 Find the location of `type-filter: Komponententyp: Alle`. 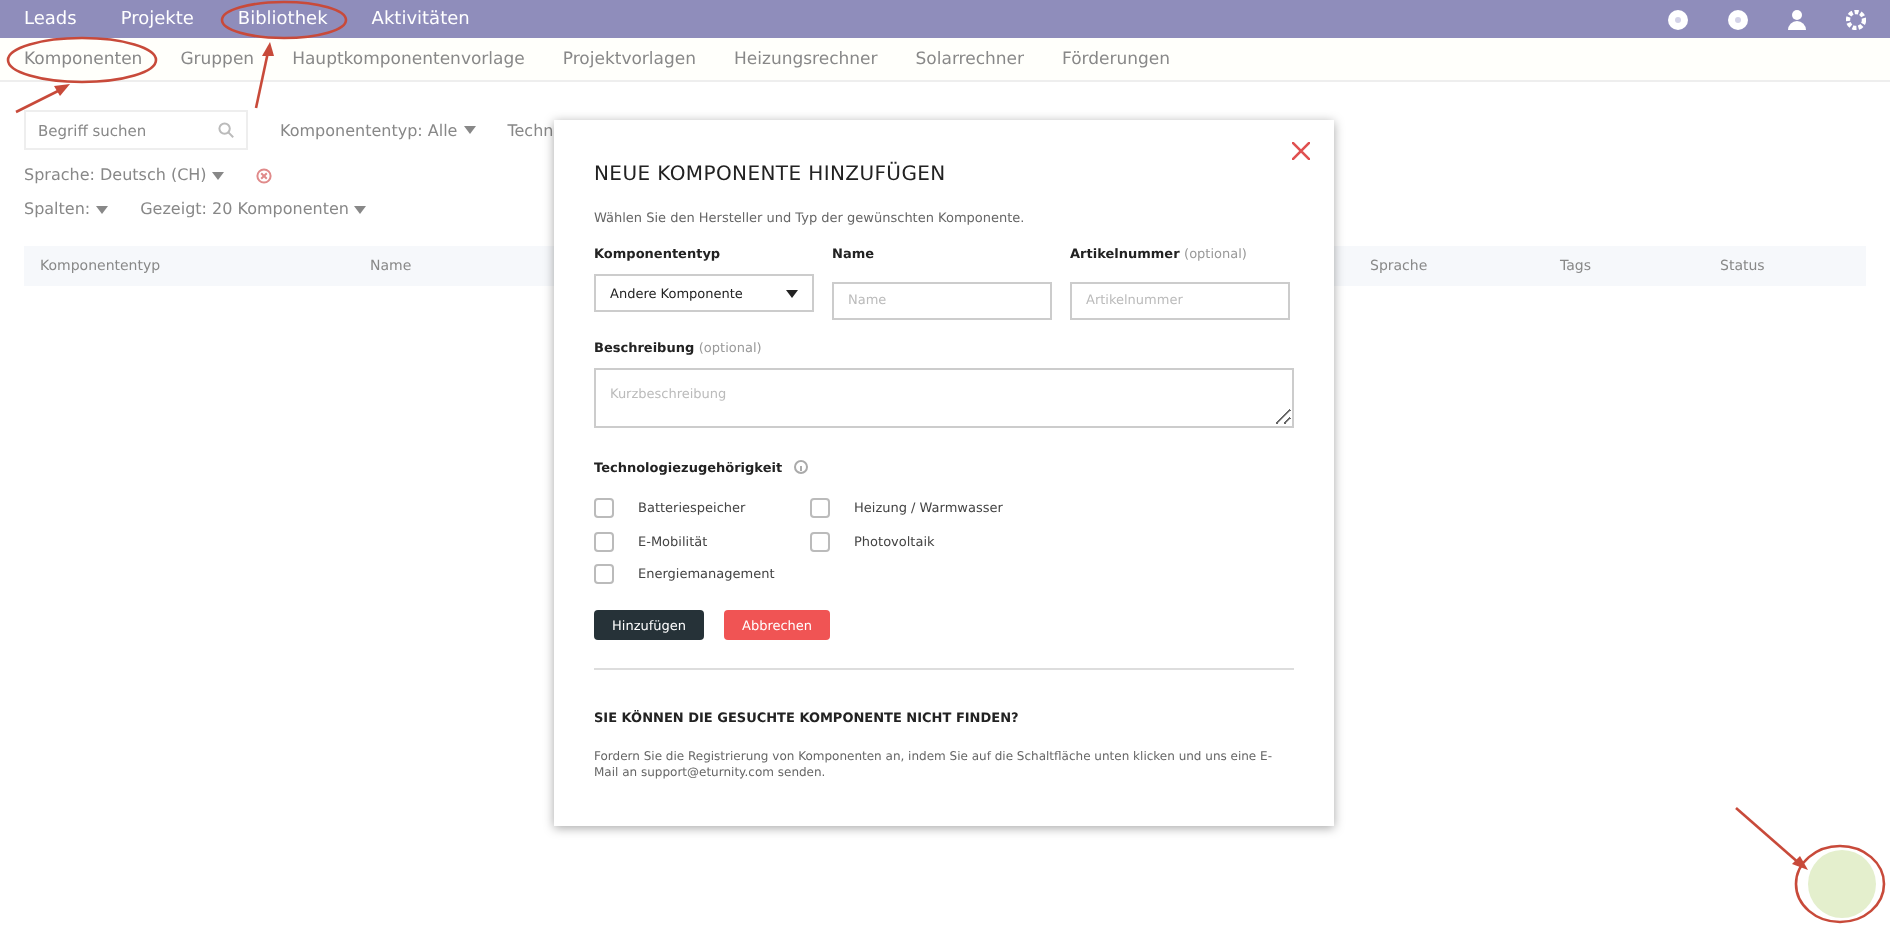

type-filter: Komponententyp: Alle is located at coordinates (378, 130).